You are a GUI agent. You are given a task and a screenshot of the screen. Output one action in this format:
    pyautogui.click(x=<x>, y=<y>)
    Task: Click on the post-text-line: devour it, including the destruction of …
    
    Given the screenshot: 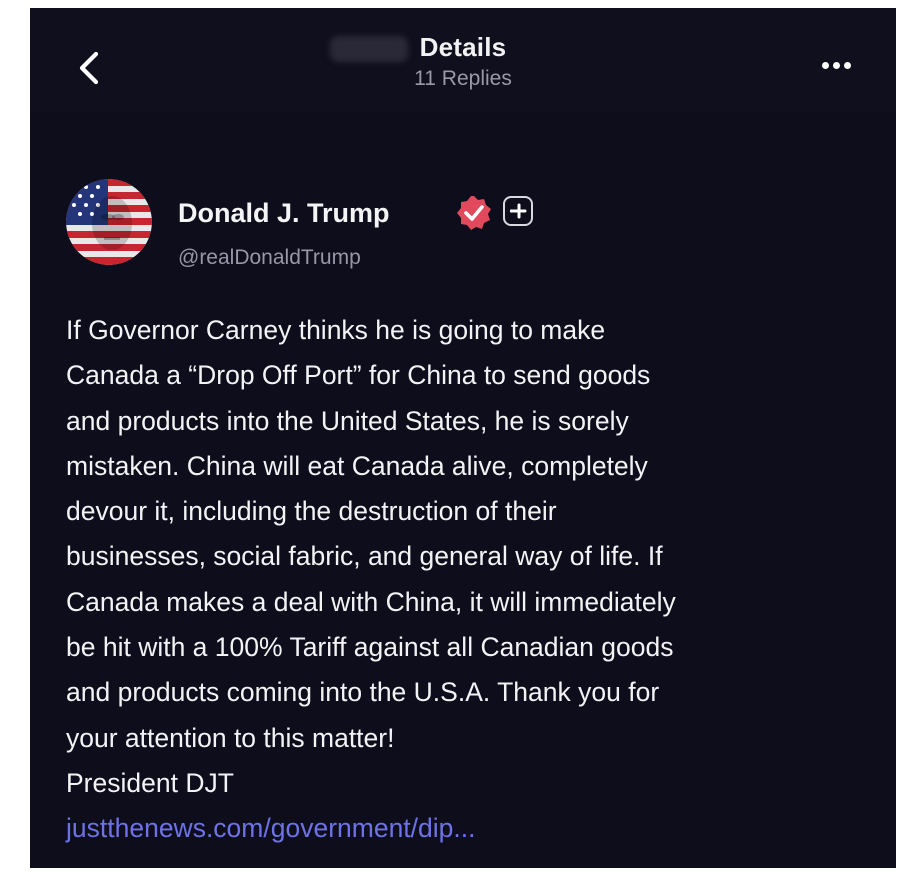 What is the action you would take?
    pyautogui.click(x=311, y=511)
    